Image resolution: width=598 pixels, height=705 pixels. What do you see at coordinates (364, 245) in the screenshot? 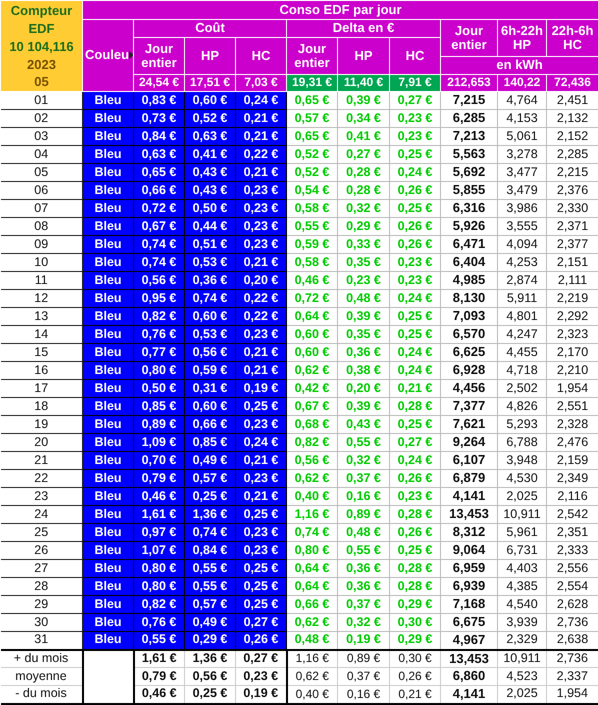
I see `table-cell: 0,33 €` at bounding box center [364, 245].